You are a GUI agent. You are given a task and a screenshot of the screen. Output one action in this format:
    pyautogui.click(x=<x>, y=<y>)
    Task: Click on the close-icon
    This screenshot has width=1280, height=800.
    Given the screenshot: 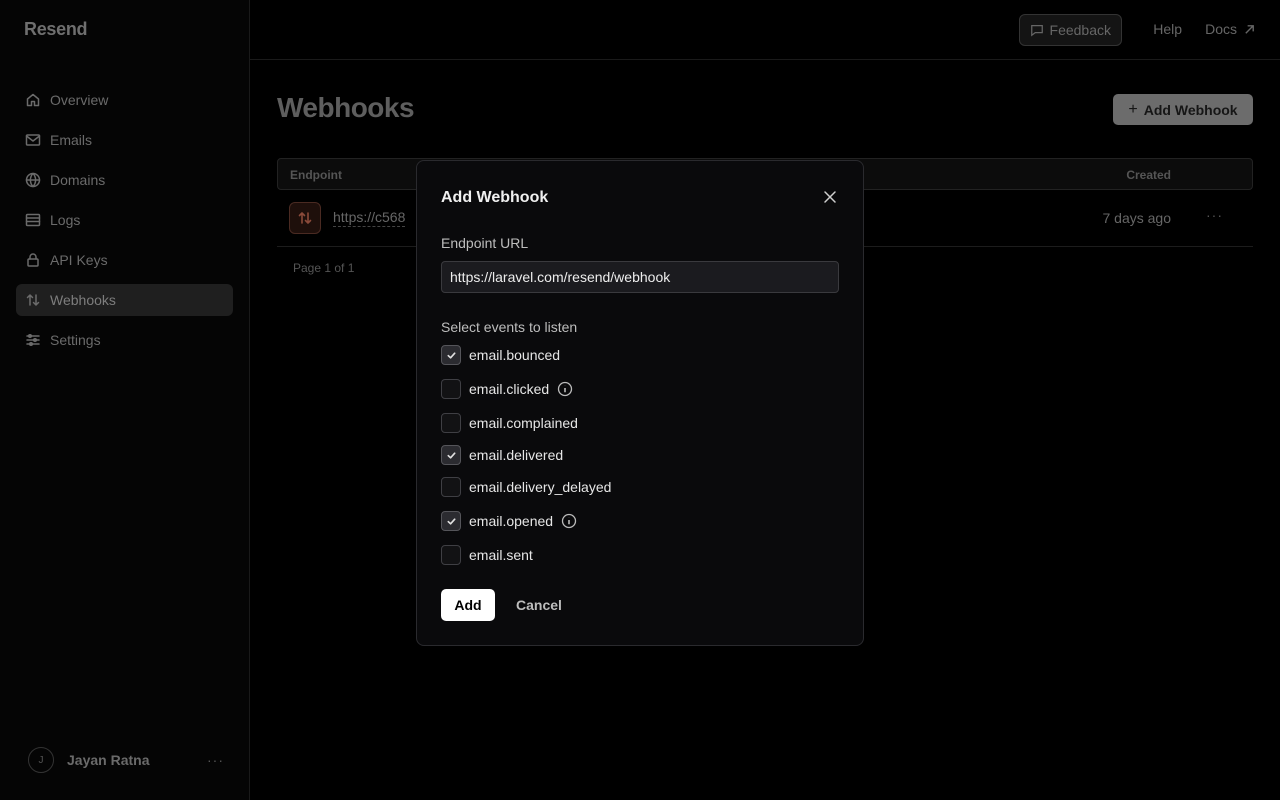 What is the action you would take?
    pyautogui.click(x=830, y=197)
    